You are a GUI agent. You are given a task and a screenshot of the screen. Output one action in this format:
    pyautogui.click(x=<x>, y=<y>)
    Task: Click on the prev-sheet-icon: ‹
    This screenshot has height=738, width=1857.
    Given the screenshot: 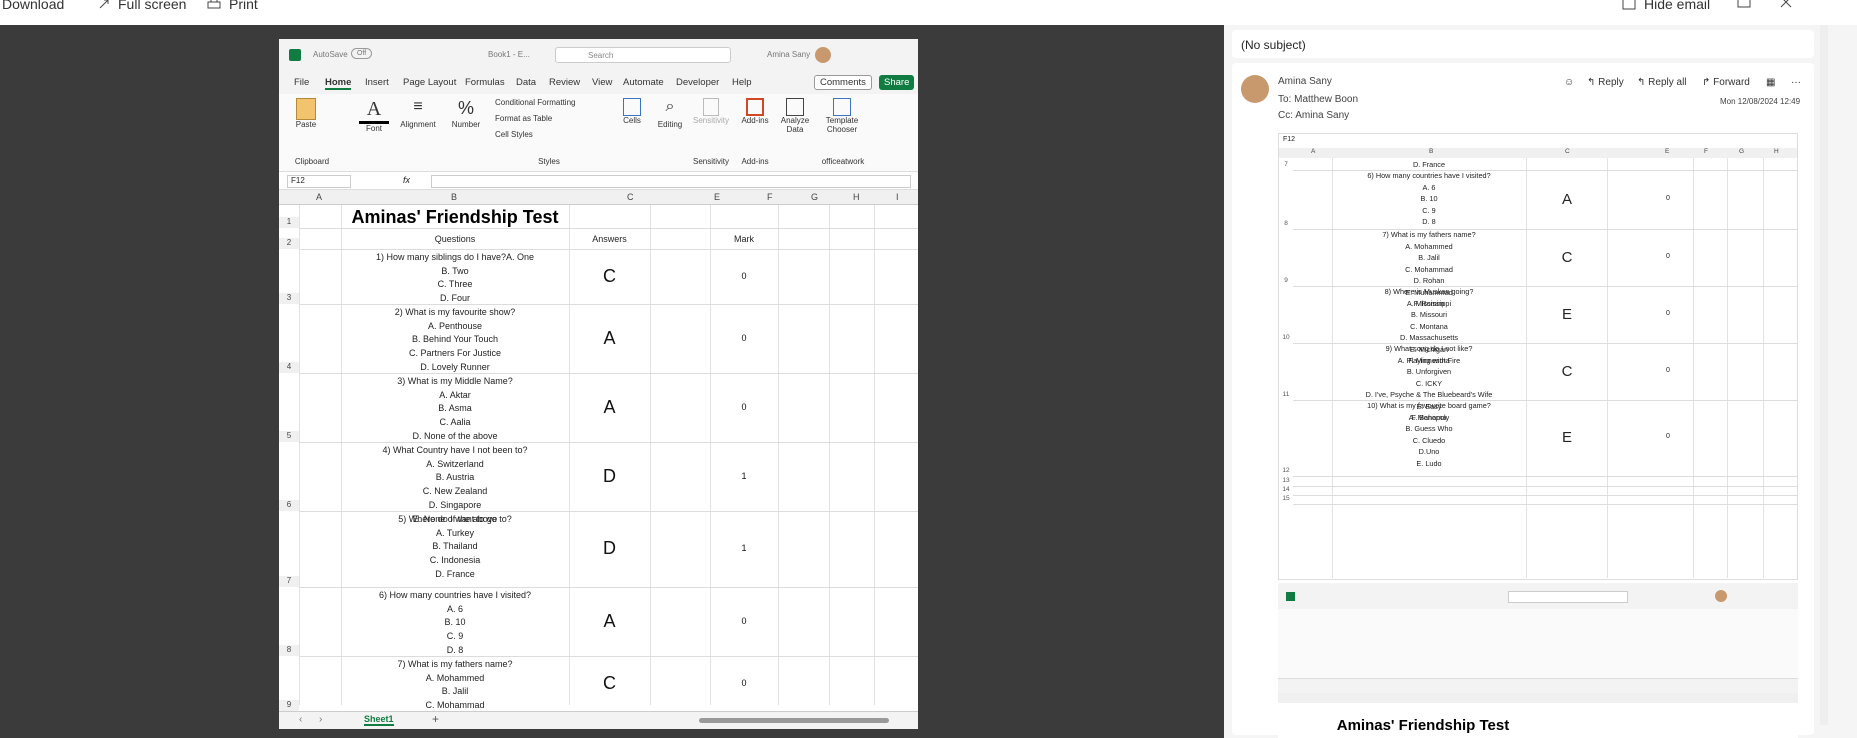 What is the action you would take?
    pyautogui.click(x=300, y=719)
    